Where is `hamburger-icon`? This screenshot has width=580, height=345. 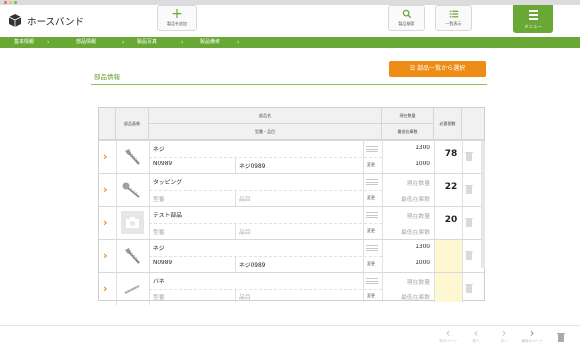
hamburger-icon is located at coordinates (533, 16).